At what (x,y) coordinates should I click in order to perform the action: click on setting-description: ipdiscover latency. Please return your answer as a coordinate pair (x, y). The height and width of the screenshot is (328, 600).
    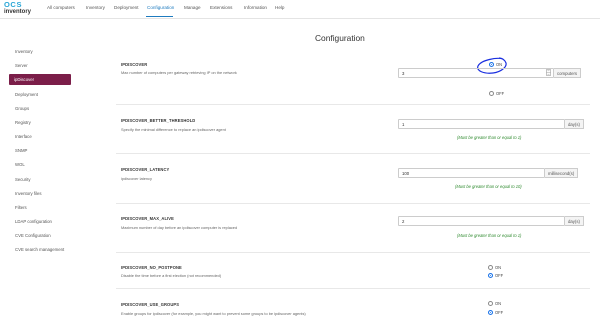
    Looking at the image, I should click on (136, 178).